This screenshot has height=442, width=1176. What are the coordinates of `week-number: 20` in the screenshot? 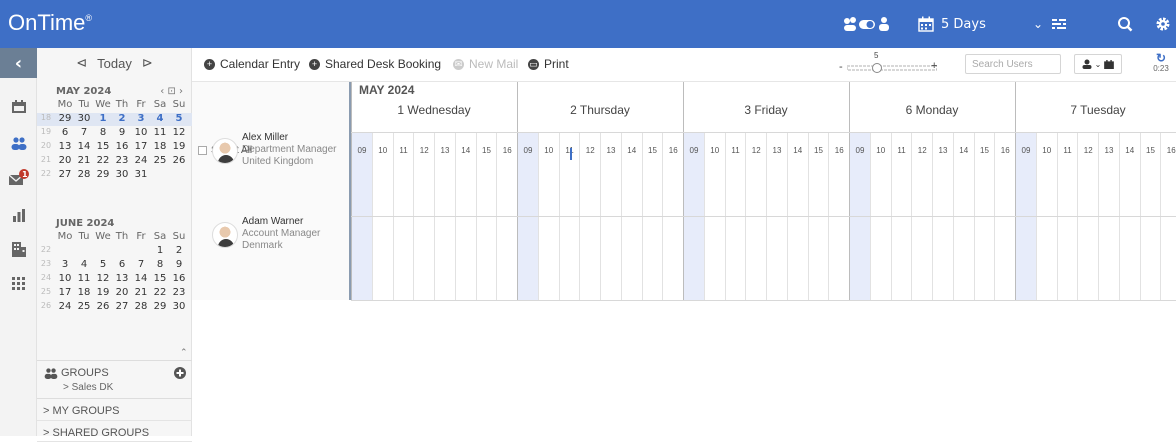 It's located at (46, 145).